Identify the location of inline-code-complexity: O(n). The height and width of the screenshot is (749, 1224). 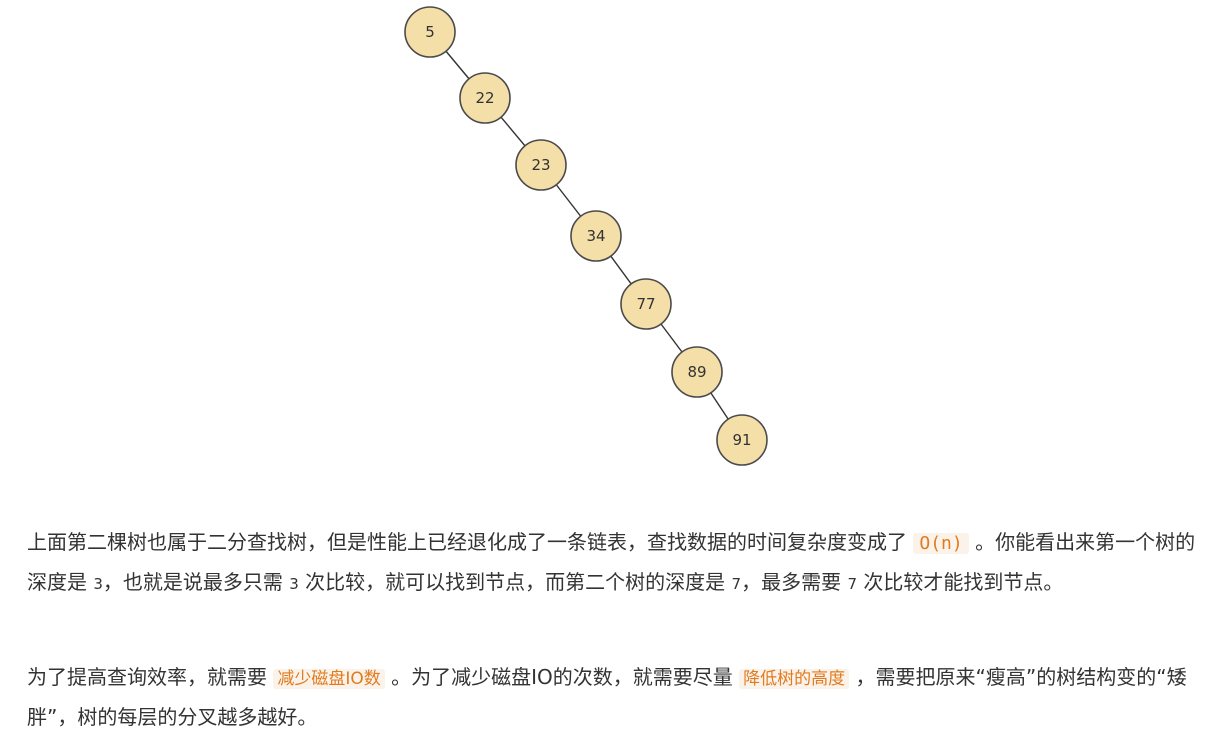
(941, 543).